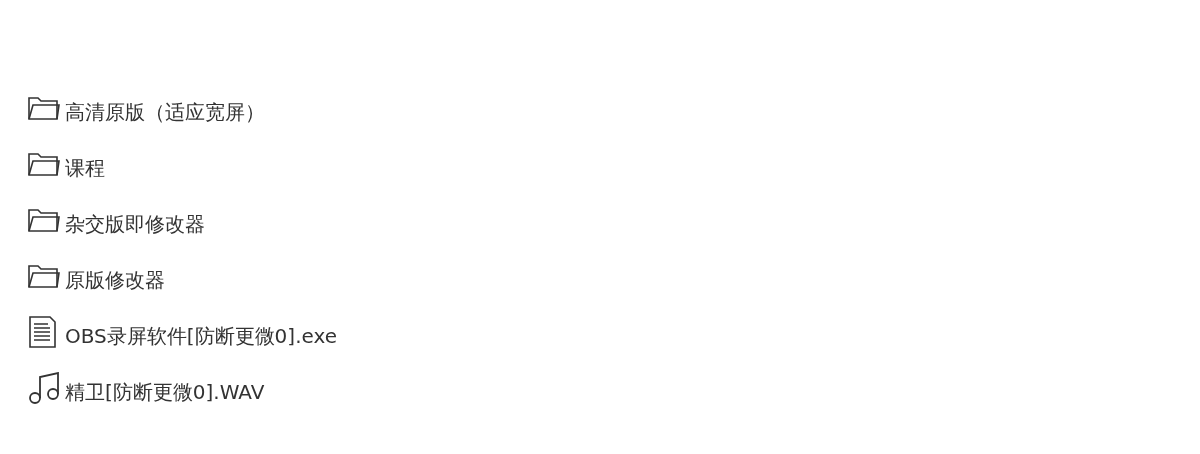  I want to click on music-note-icon, so click(44, 388).